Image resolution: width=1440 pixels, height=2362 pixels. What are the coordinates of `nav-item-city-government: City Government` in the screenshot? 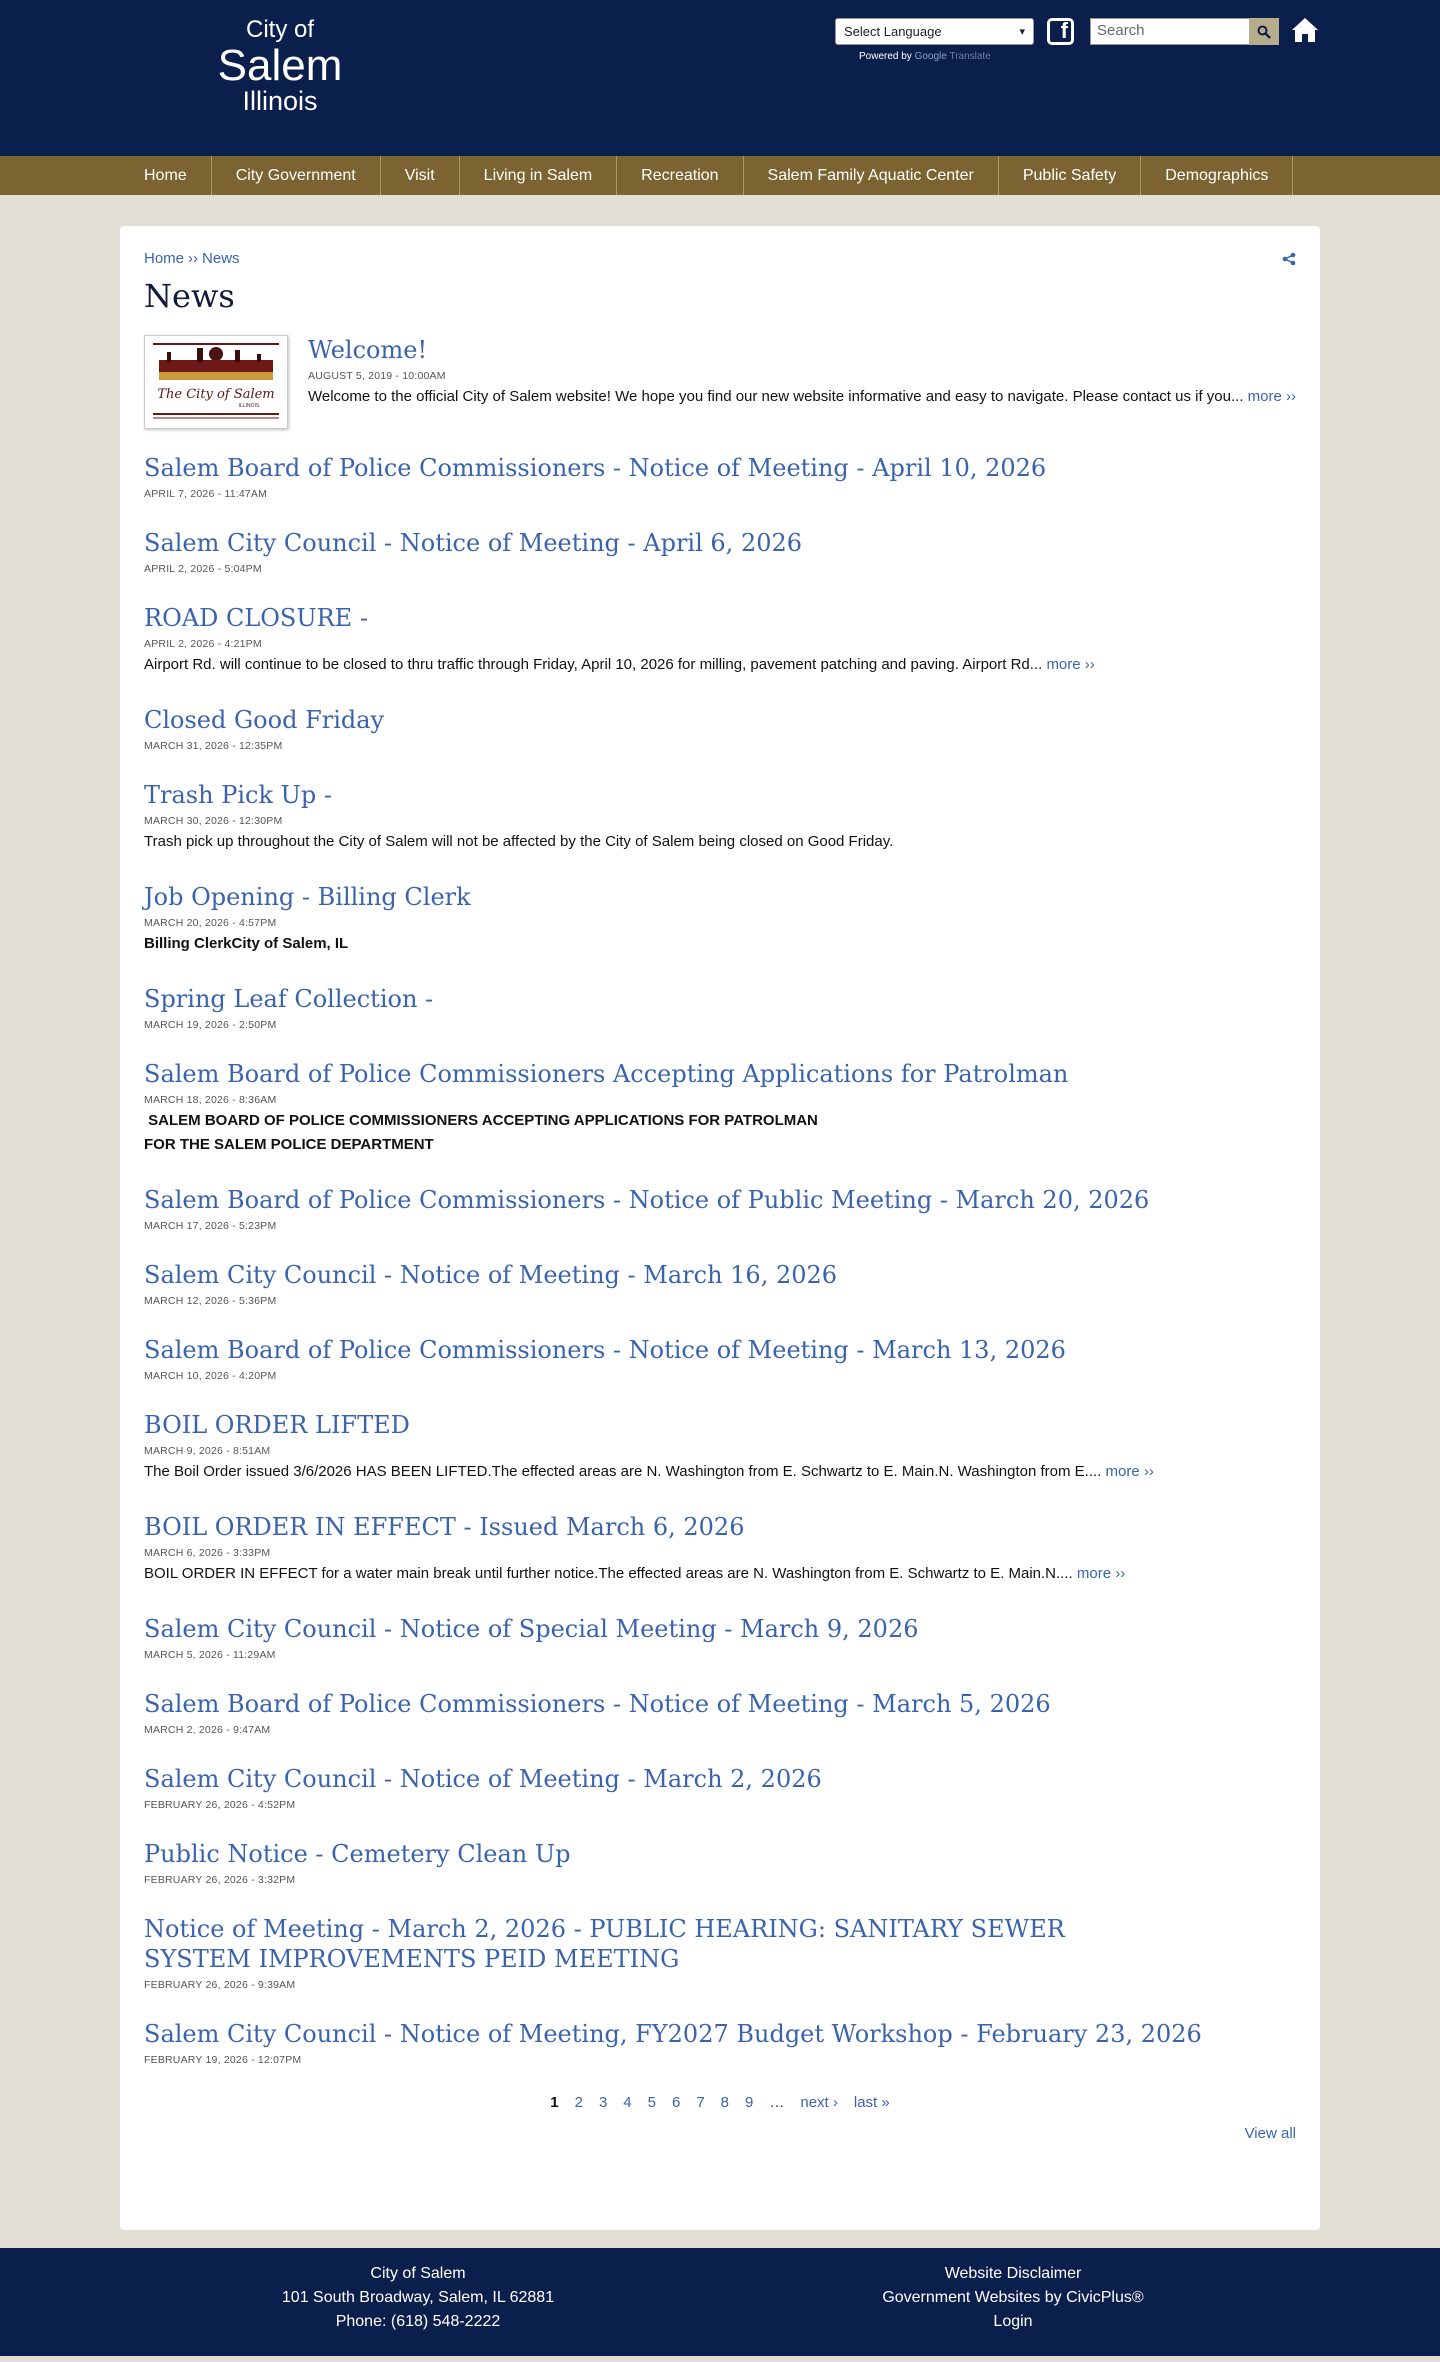 It's located at (296, 175).